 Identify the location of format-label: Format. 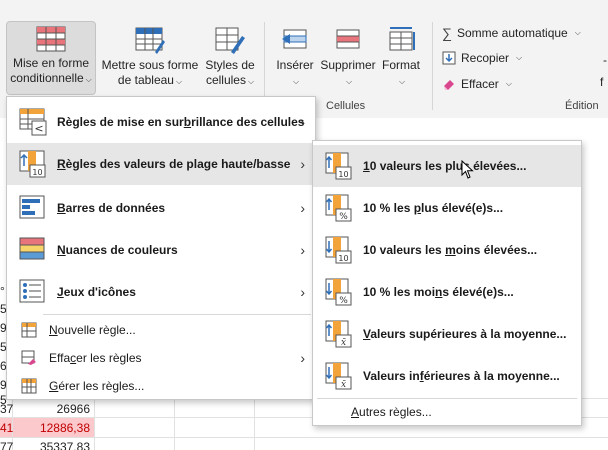
(400, 65).